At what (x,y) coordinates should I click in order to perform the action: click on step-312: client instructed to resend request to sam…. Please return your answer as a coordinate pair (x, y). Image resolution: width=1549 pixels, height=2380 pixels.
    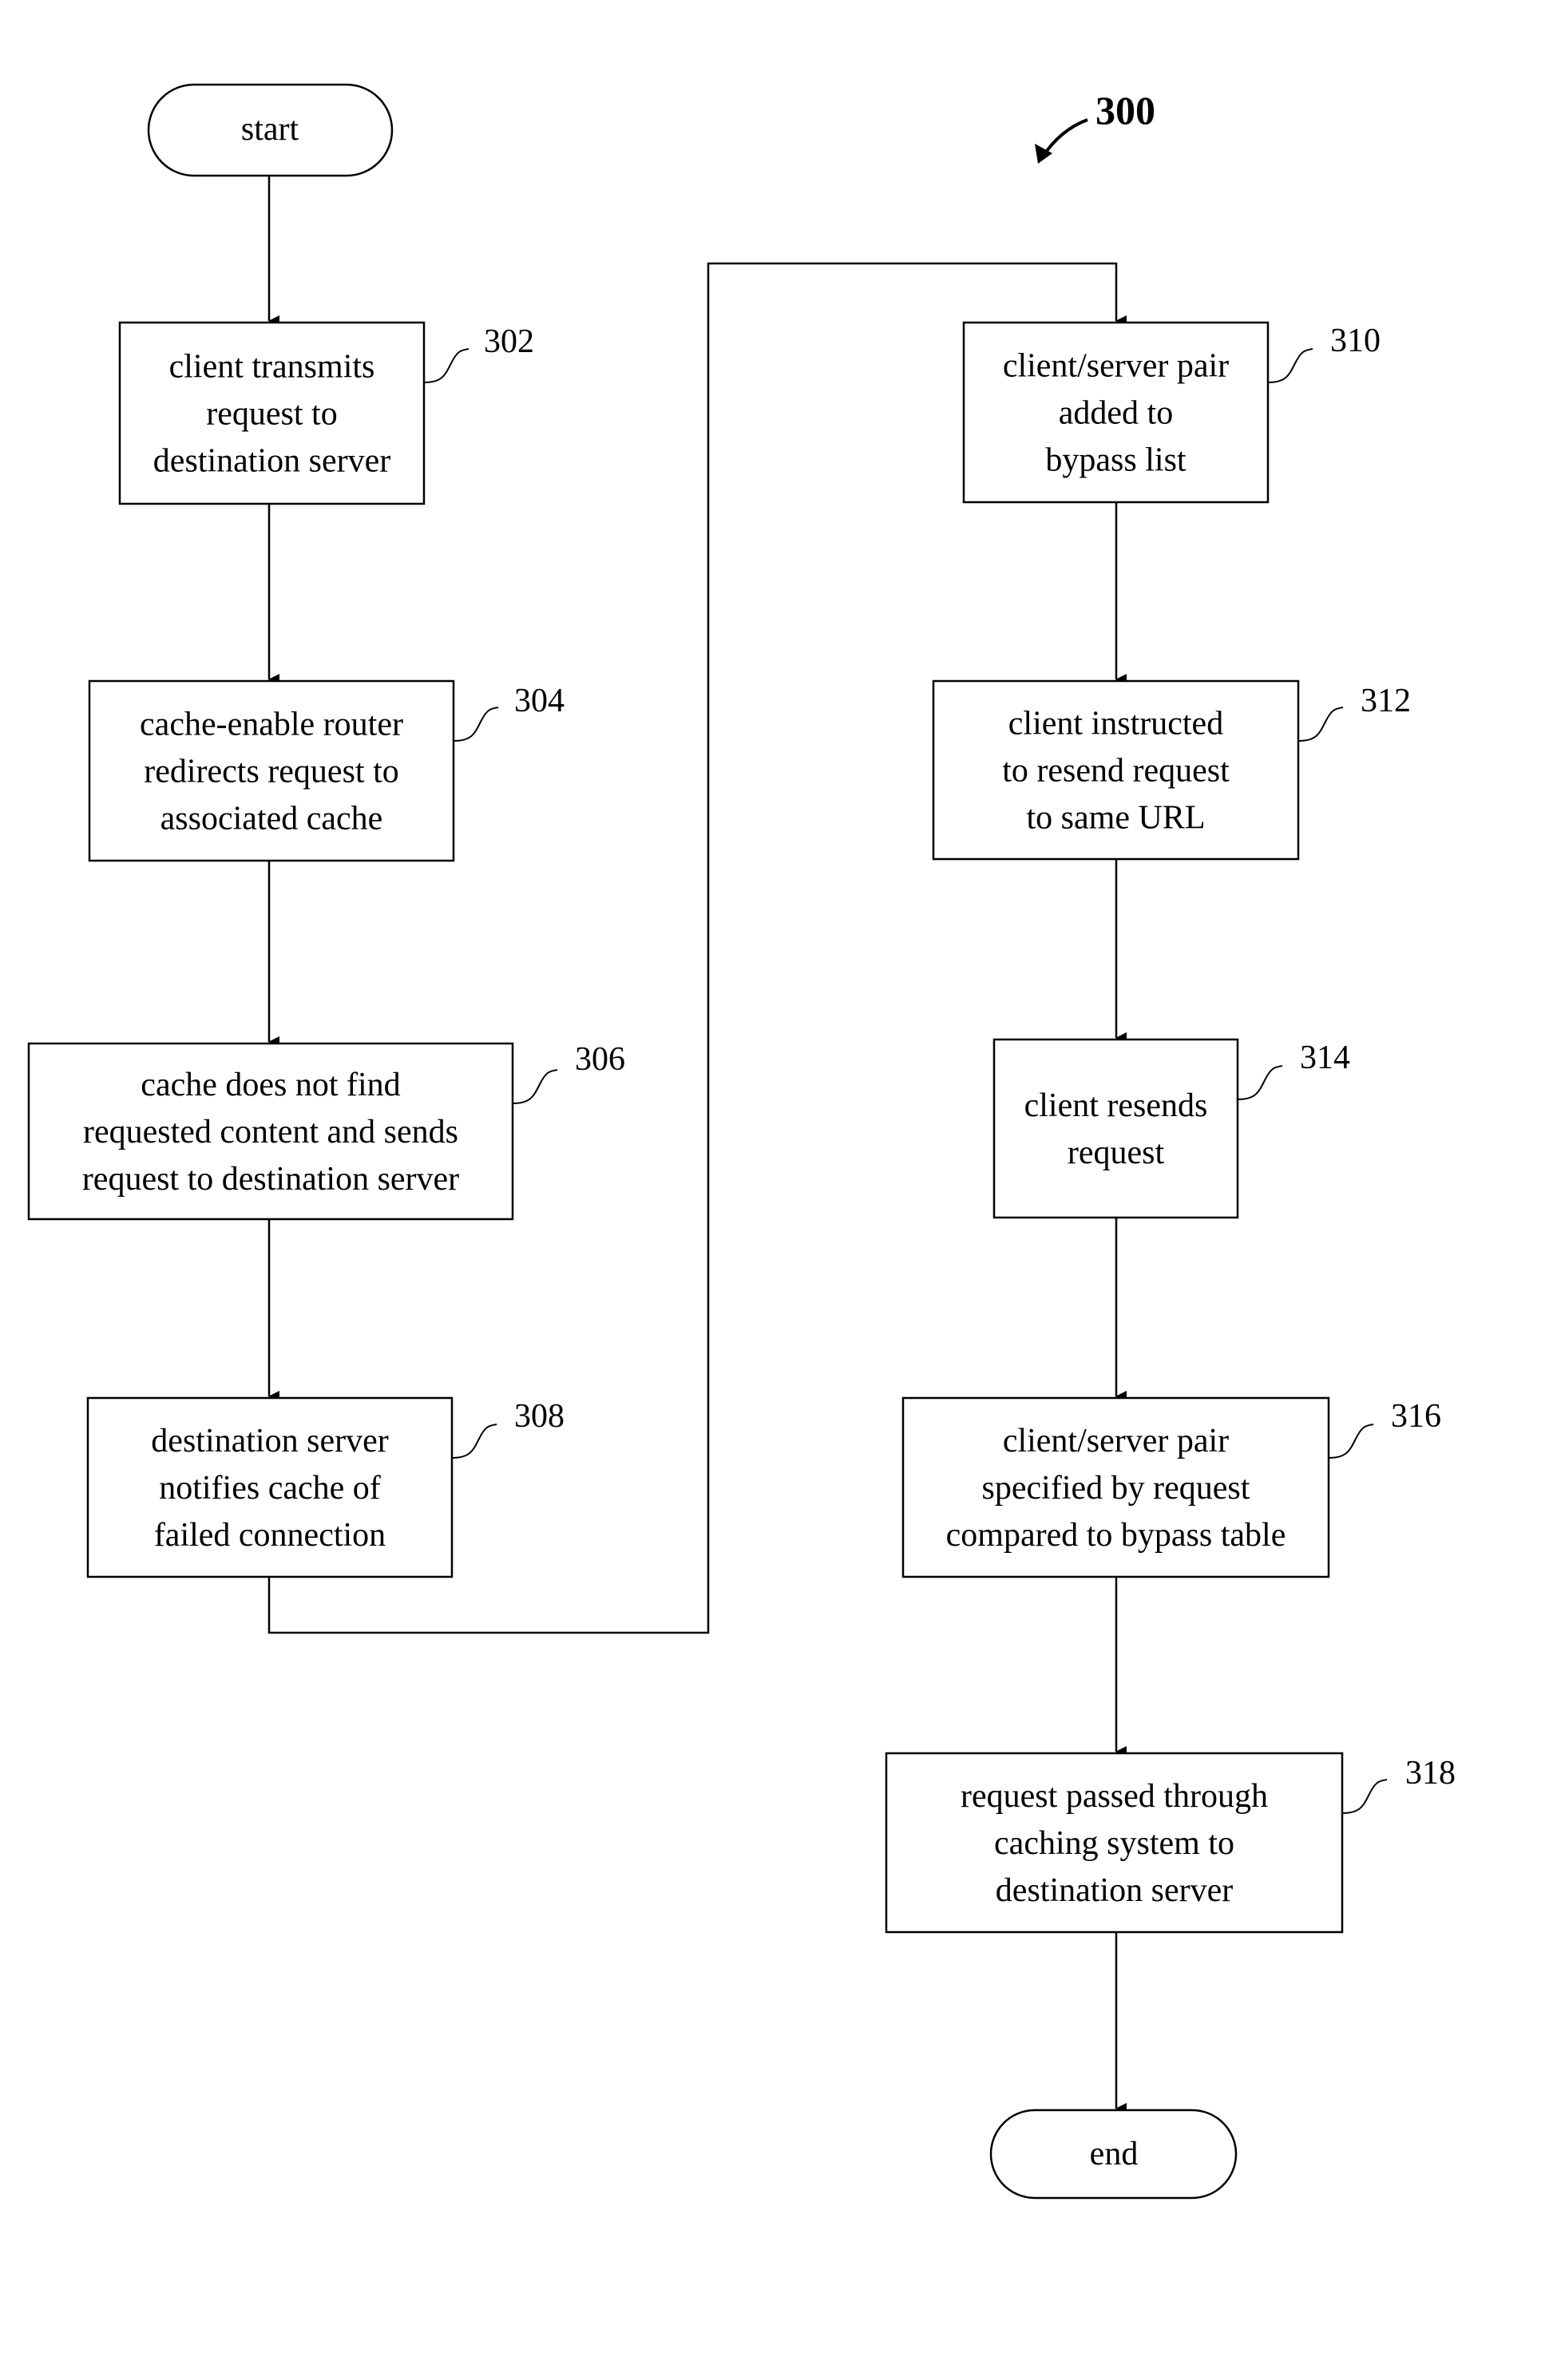
    Looking at the image, I should click on (1171, 770).